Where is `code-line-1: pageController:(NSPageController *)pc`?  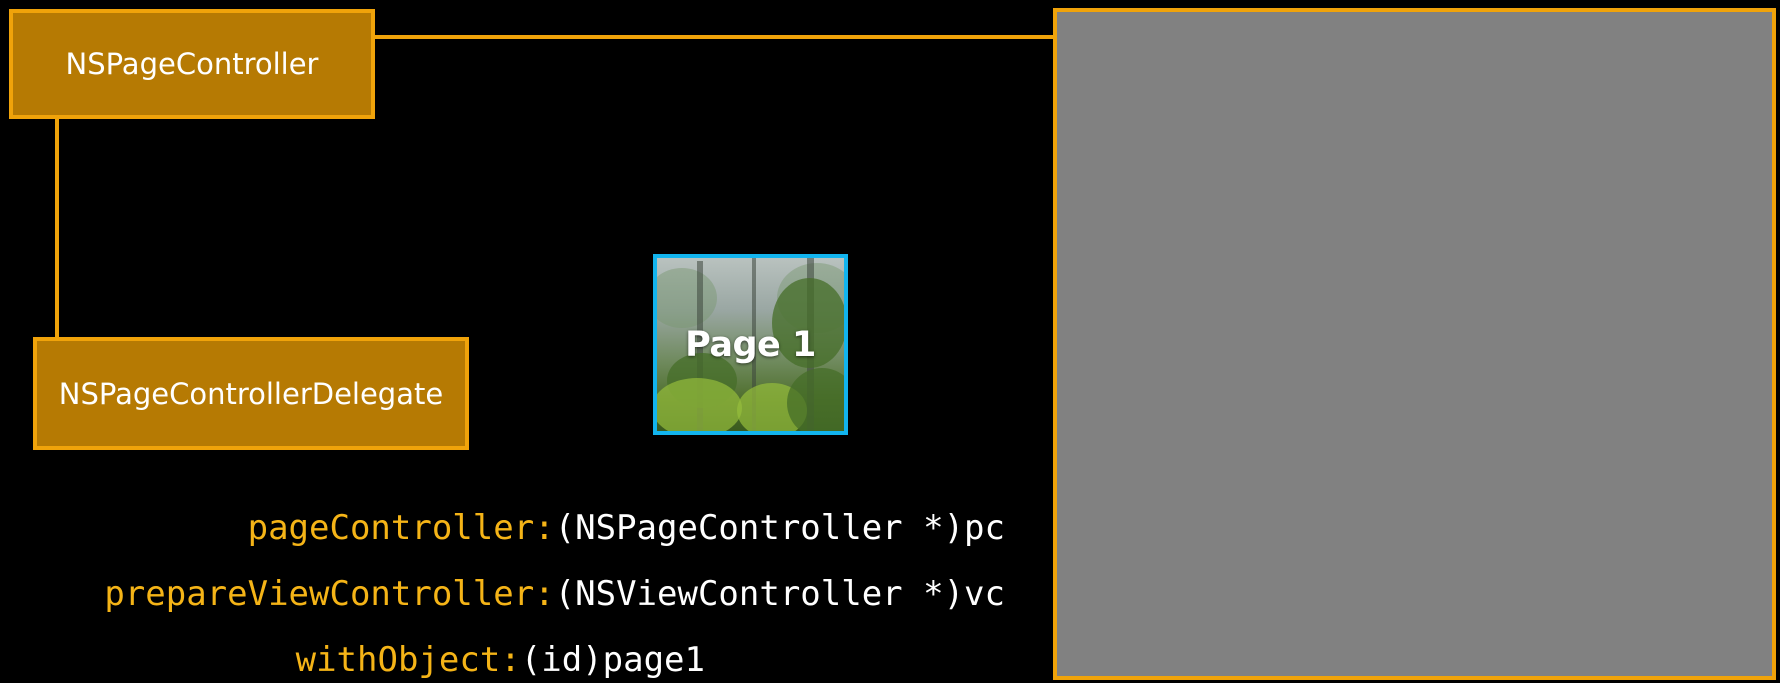
code-line-1: pageController:(NSPageController *)pc is located at coordinates (626, 528).